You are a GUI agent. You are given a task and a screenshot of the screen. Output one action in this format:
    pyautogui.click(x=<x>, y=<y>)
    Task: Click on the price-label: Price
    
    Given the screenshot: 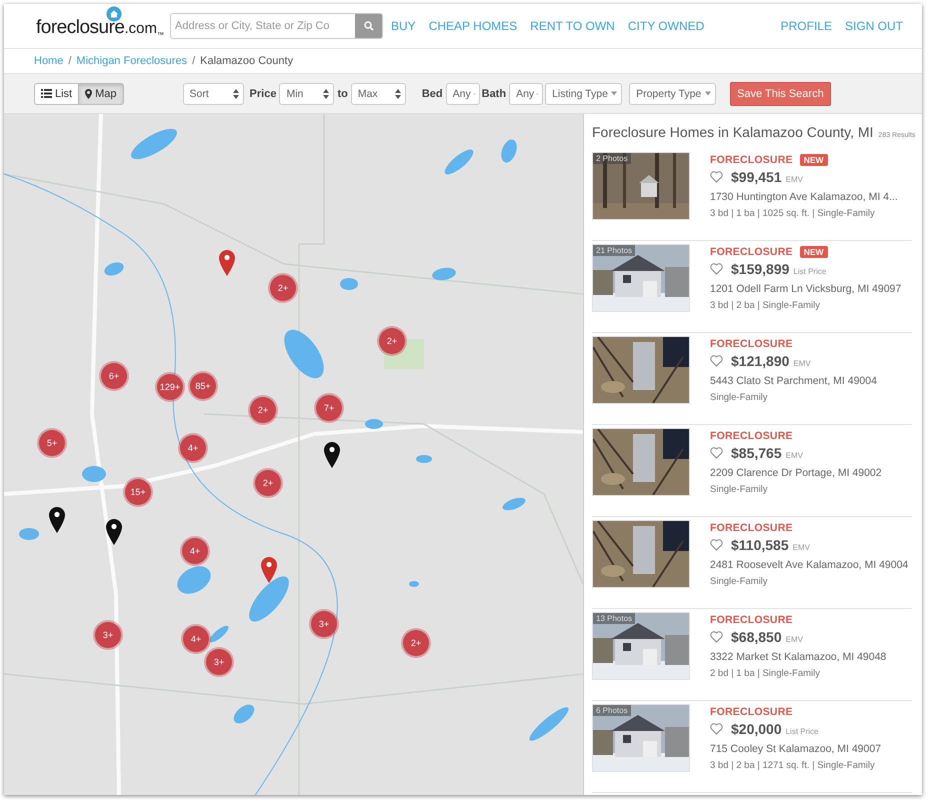 What is the action you would take?
    pyautogui.click(x=263, y=94)
    